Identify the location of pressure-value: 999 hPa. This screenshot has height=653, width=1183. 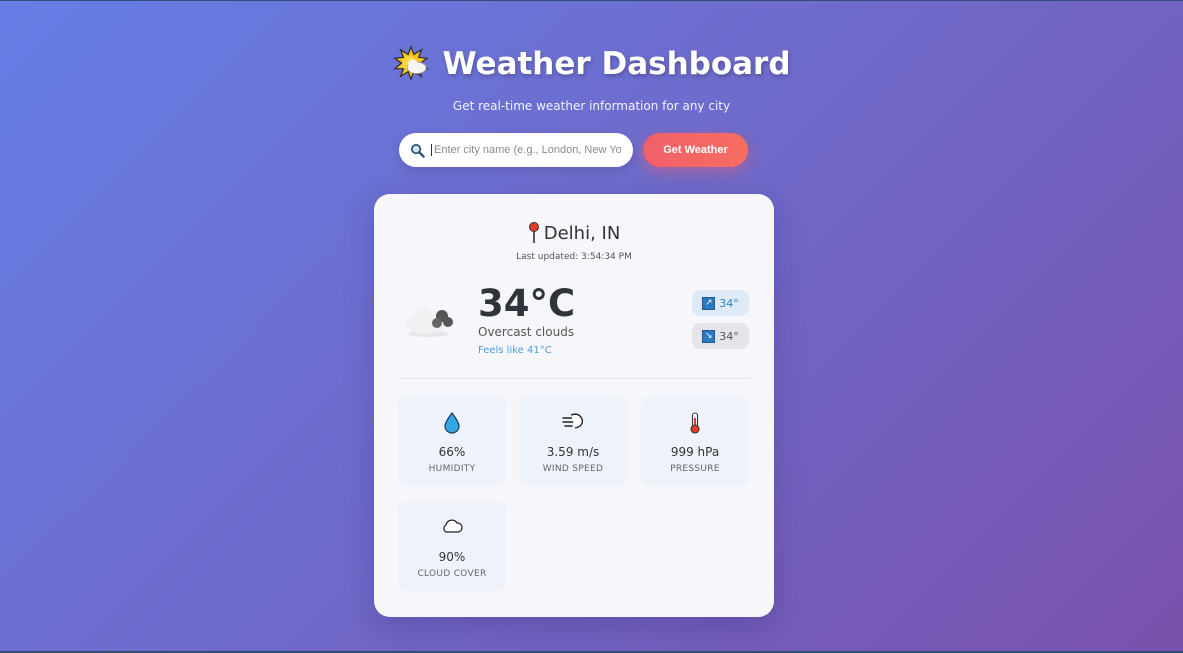
(695, 452).